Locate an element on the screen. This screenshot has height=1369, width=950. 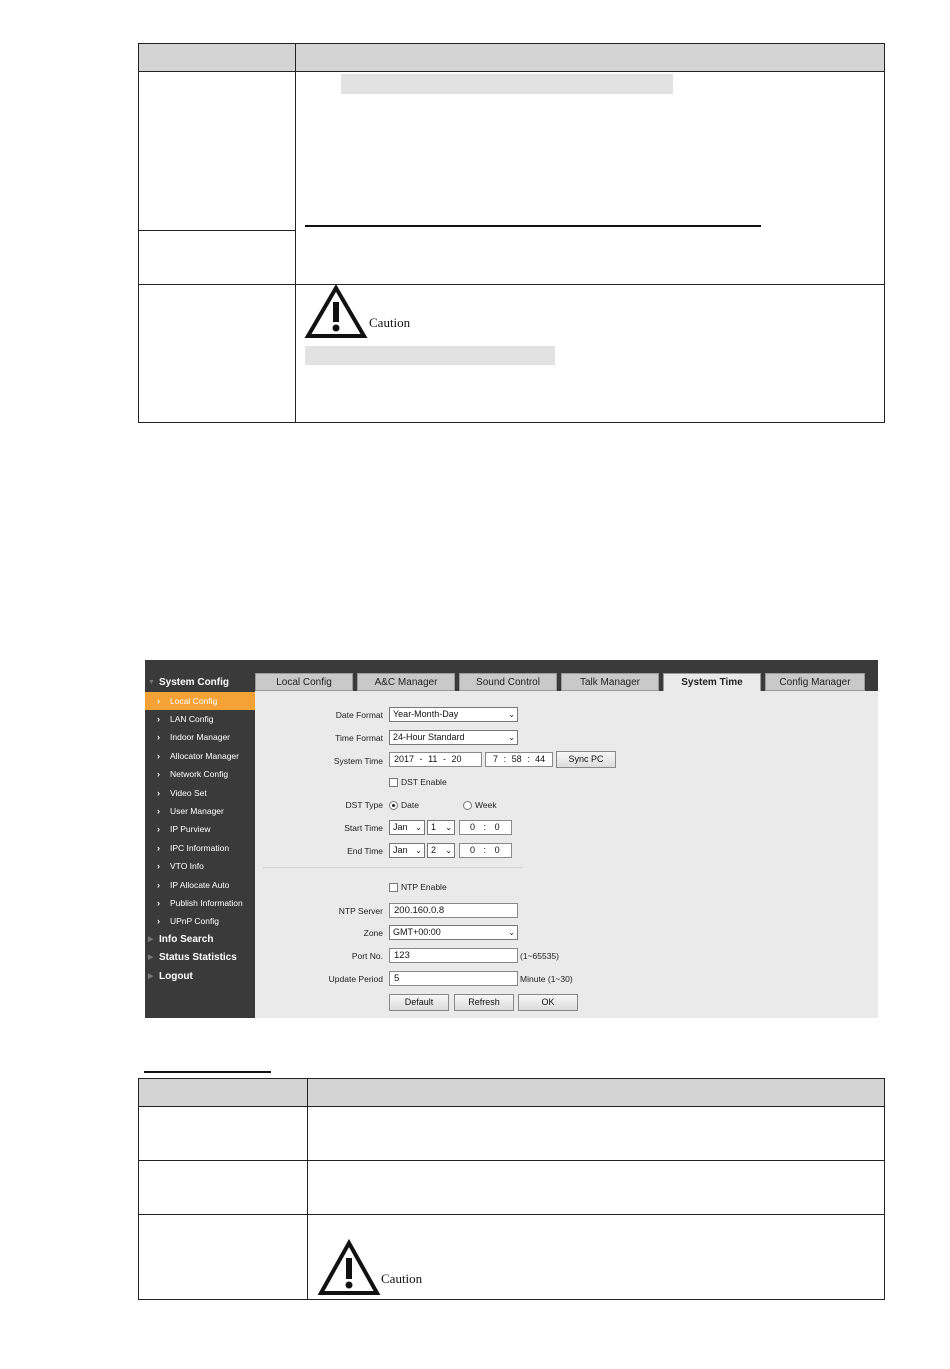
tab-talk-manager: Talk Manager is located at coordinates (610, 682).